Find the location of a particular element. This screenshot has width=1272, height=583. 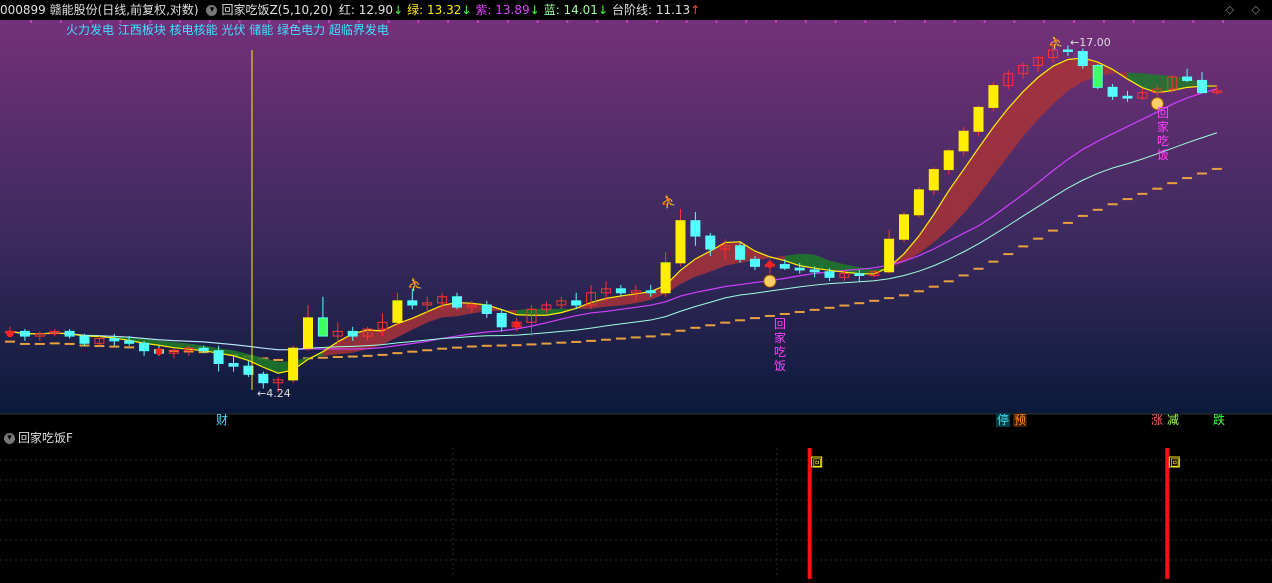

stock-title: 000899 赣能股份(日线,前复权,对数) is located at coordinates (99, 10).